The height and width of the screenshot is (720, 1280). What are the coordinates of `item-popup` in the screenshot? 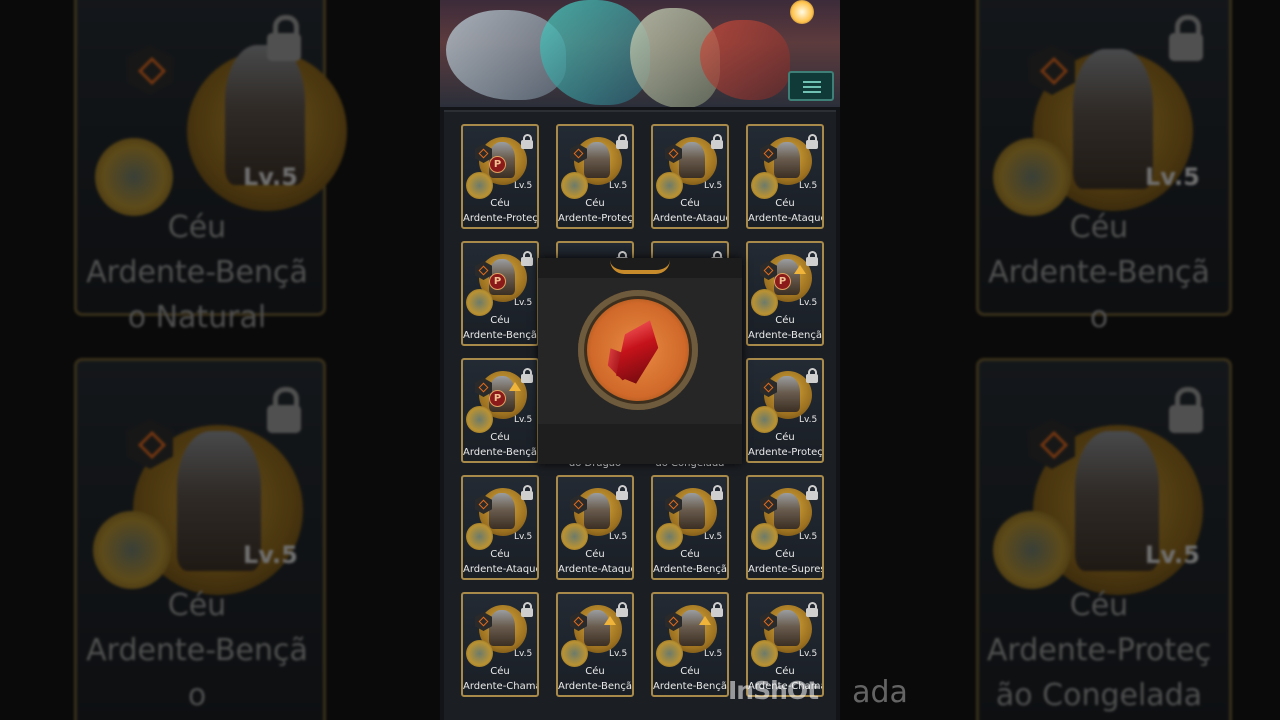 It's located at (640, 361).